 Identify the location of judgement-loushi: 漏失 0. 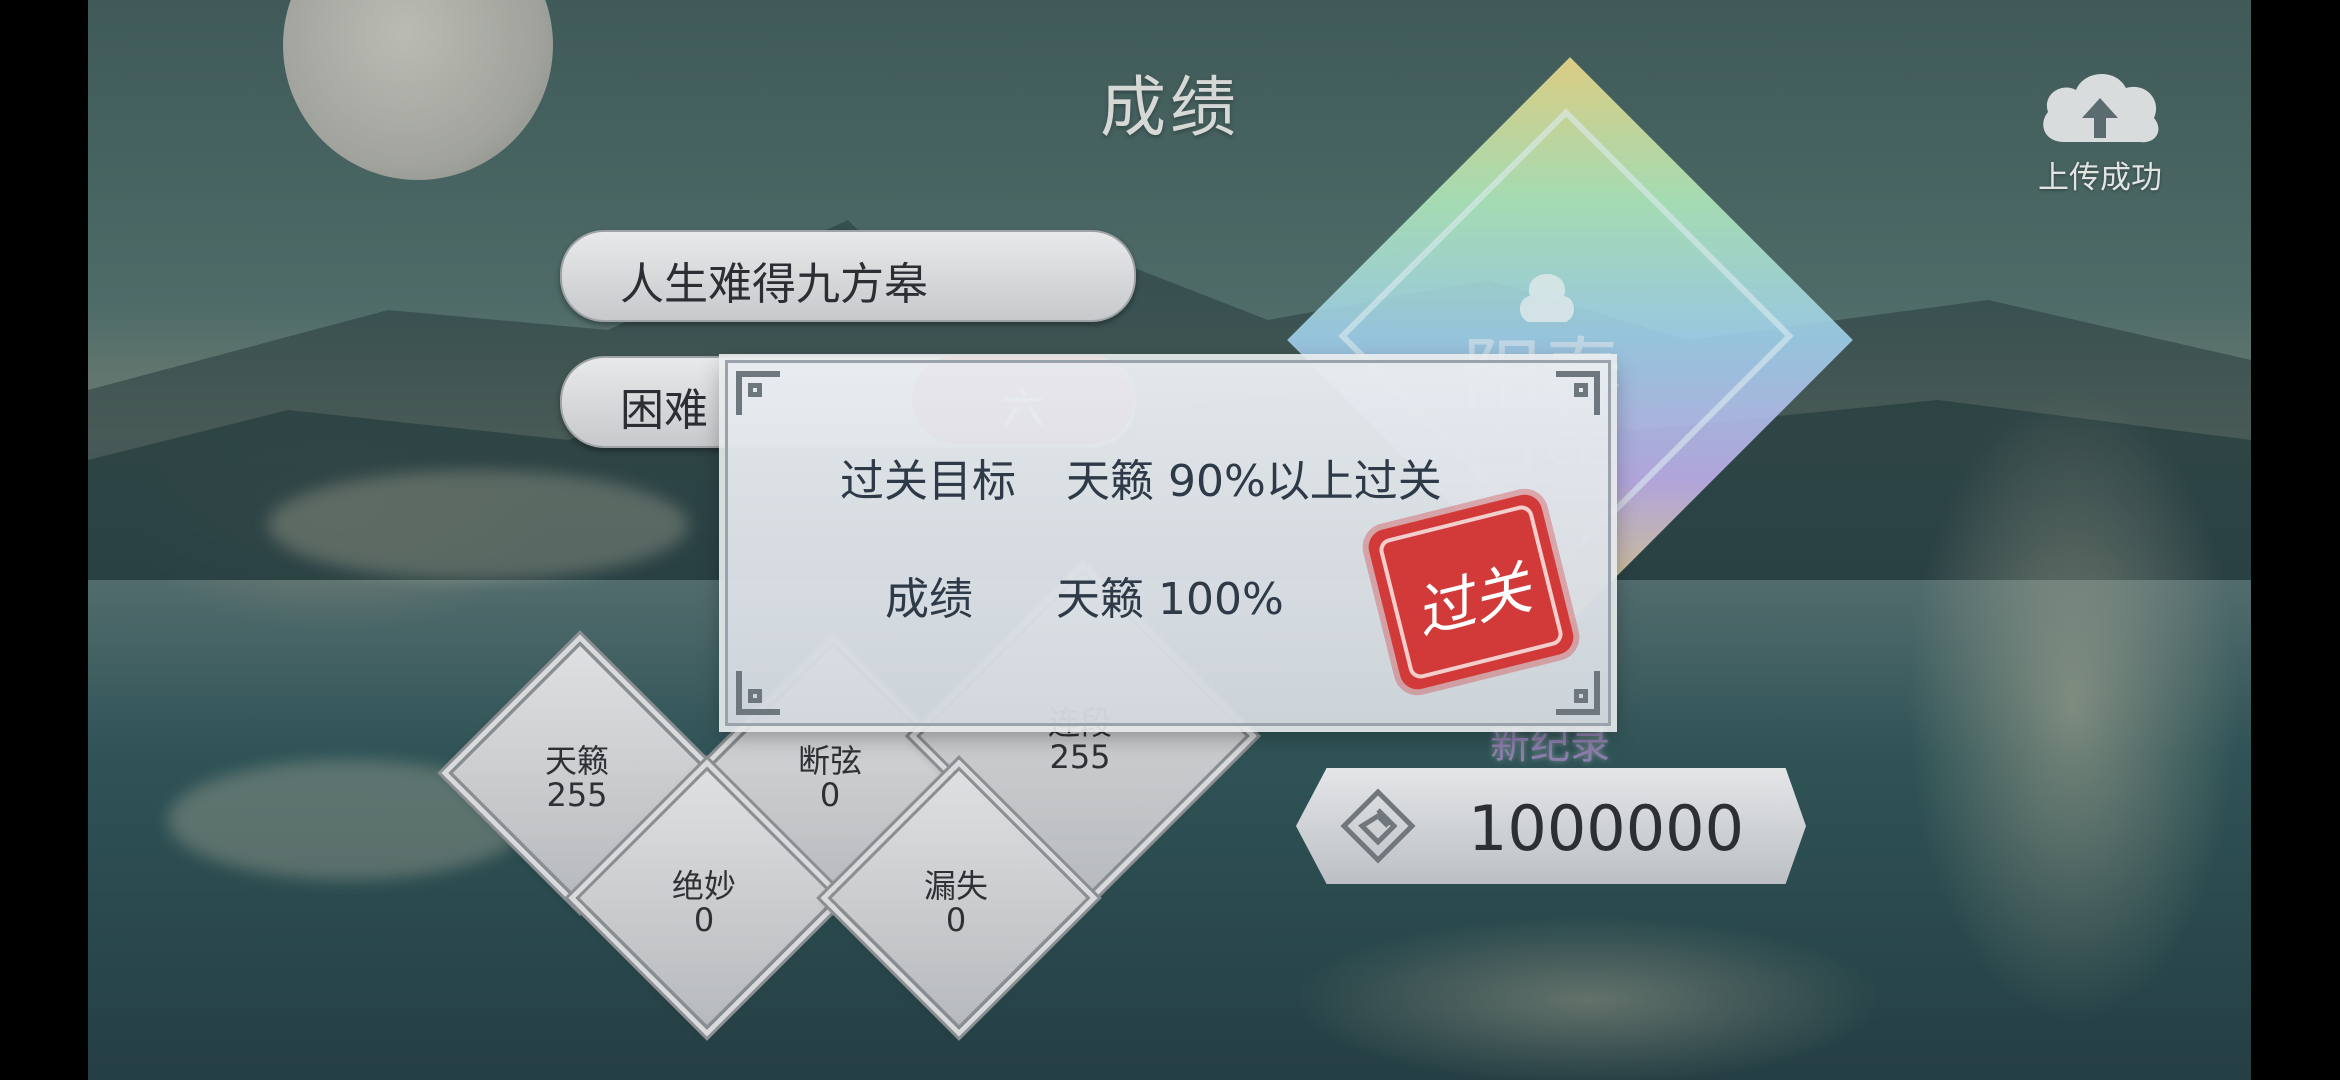
(959, 898).